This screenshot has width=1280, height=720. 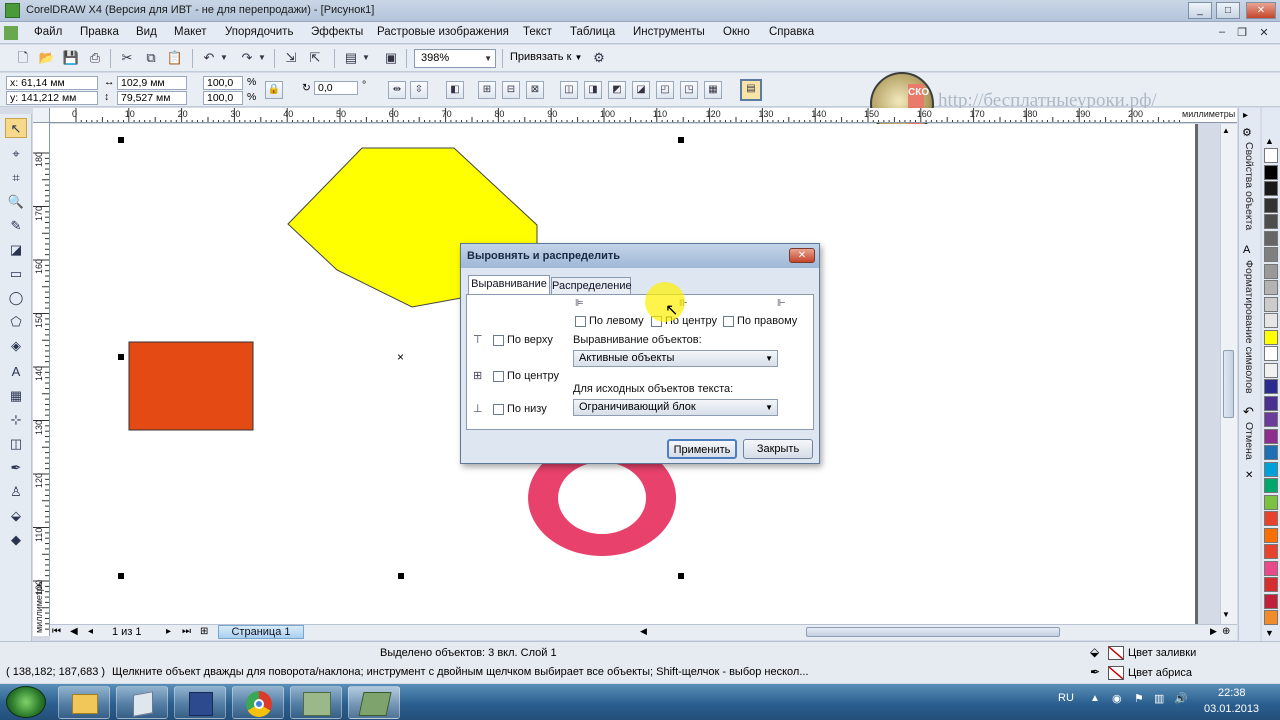 What do you see at coordinates (1066, 698) in the screenshot?
I see `language-indicator: RU` at bounding box center [1066, 698].